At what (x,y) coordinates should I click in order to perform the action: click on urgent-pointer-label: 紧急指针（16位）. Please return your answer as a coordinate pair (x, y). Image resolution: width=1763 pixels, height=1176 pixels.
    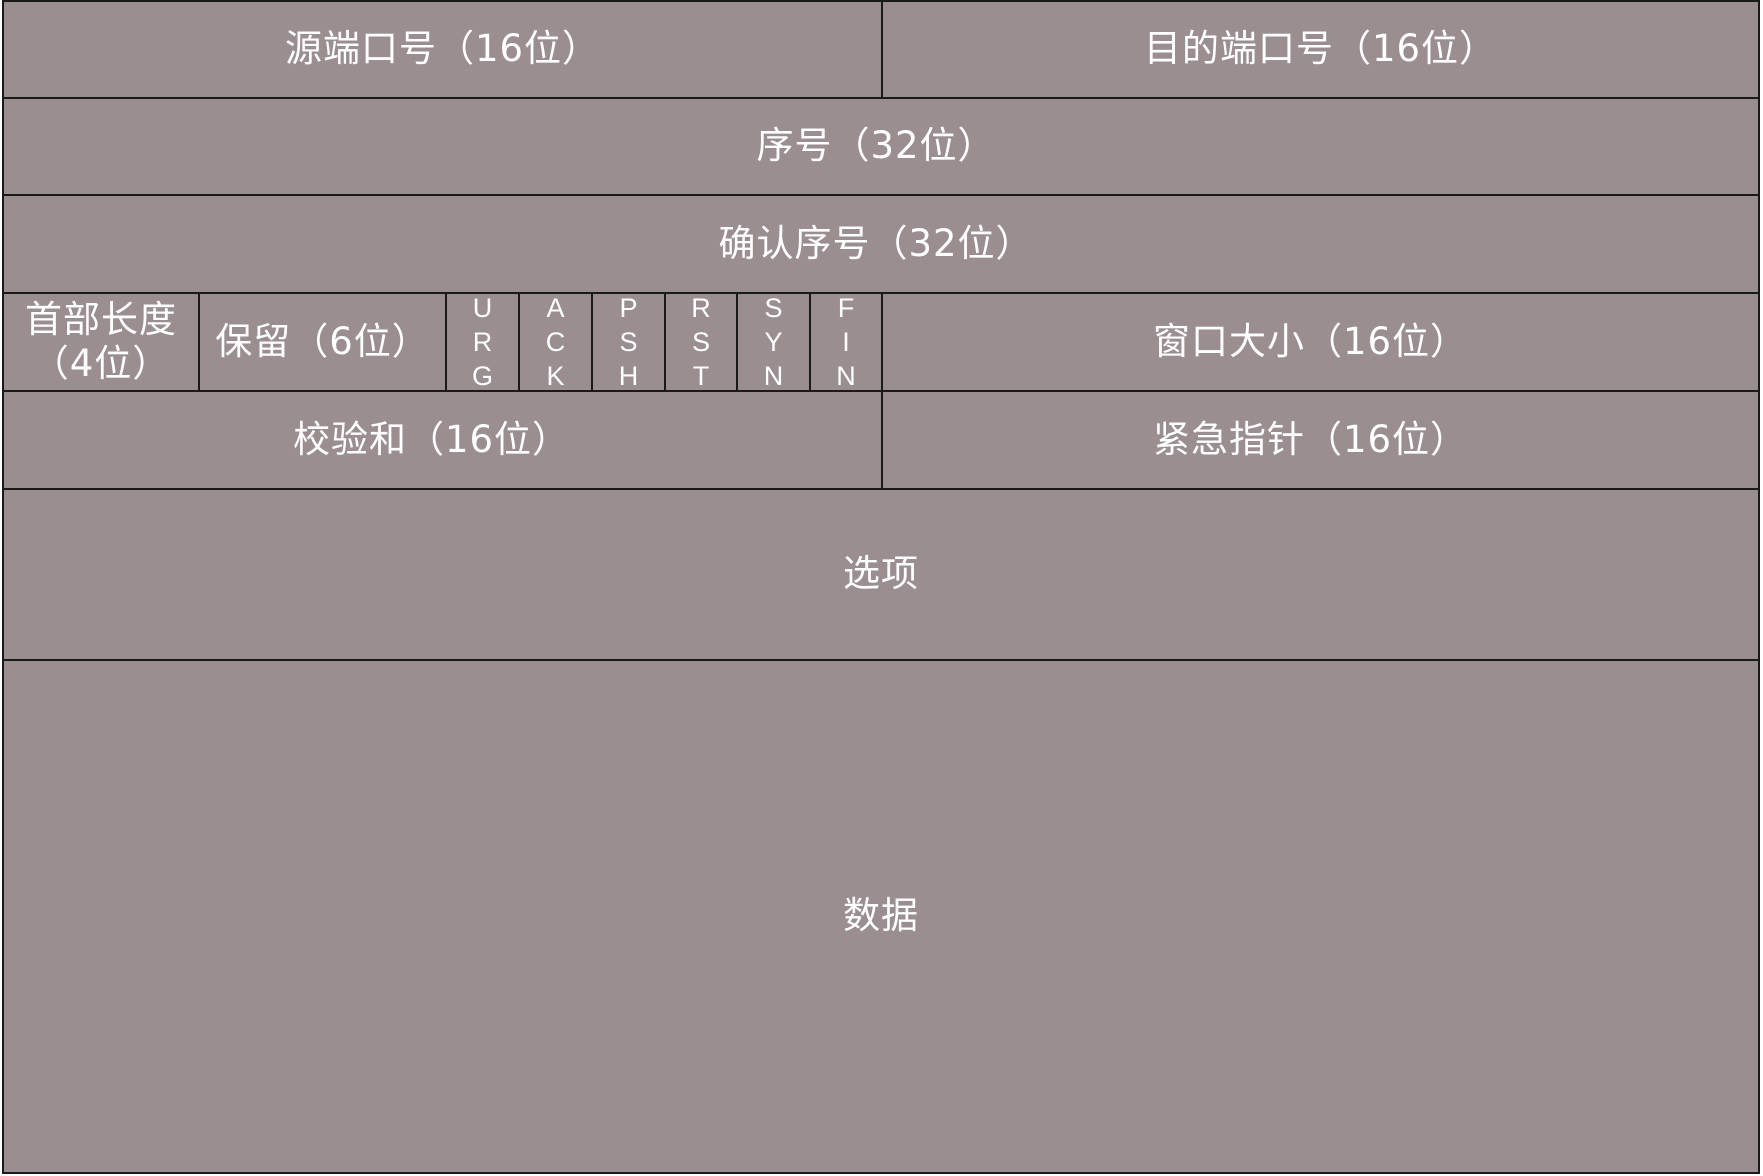
    Looking at the image, I should click on (1310, 439).